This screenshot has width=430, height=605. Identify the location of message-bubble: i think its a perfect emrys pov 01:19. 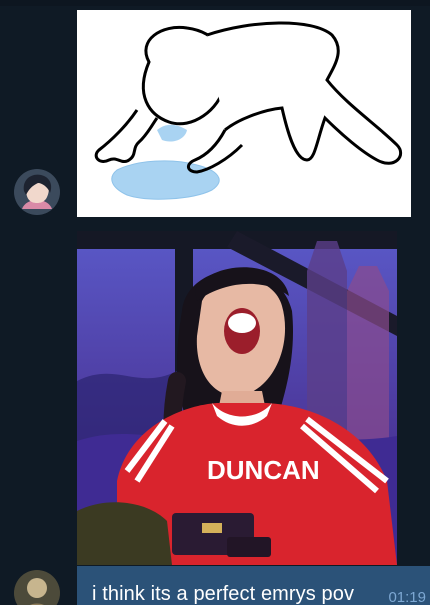
(253, 585).